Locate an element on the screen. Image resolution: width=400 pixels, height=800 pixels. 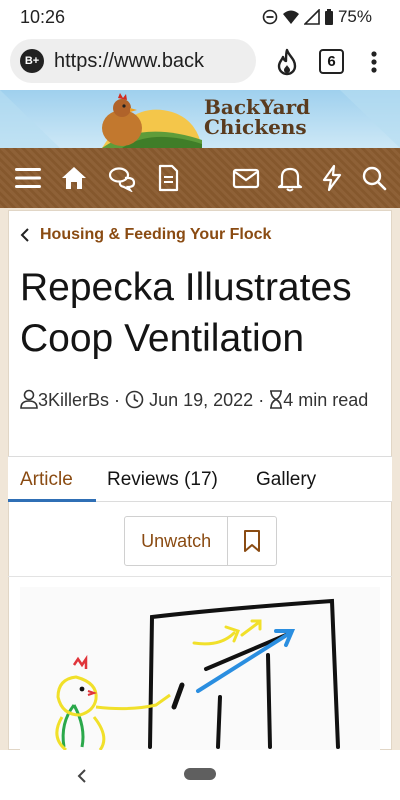
article-meta: 3KillerBs · Jun 19, 2022 · 4 min read is located at coordinates (200, 400).